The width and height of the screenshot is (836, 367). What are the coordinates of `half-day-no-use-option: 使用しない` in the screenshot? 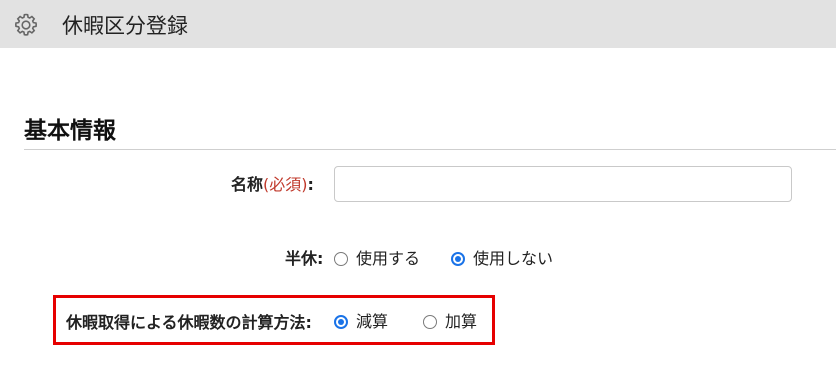 It's located at (502, 259).